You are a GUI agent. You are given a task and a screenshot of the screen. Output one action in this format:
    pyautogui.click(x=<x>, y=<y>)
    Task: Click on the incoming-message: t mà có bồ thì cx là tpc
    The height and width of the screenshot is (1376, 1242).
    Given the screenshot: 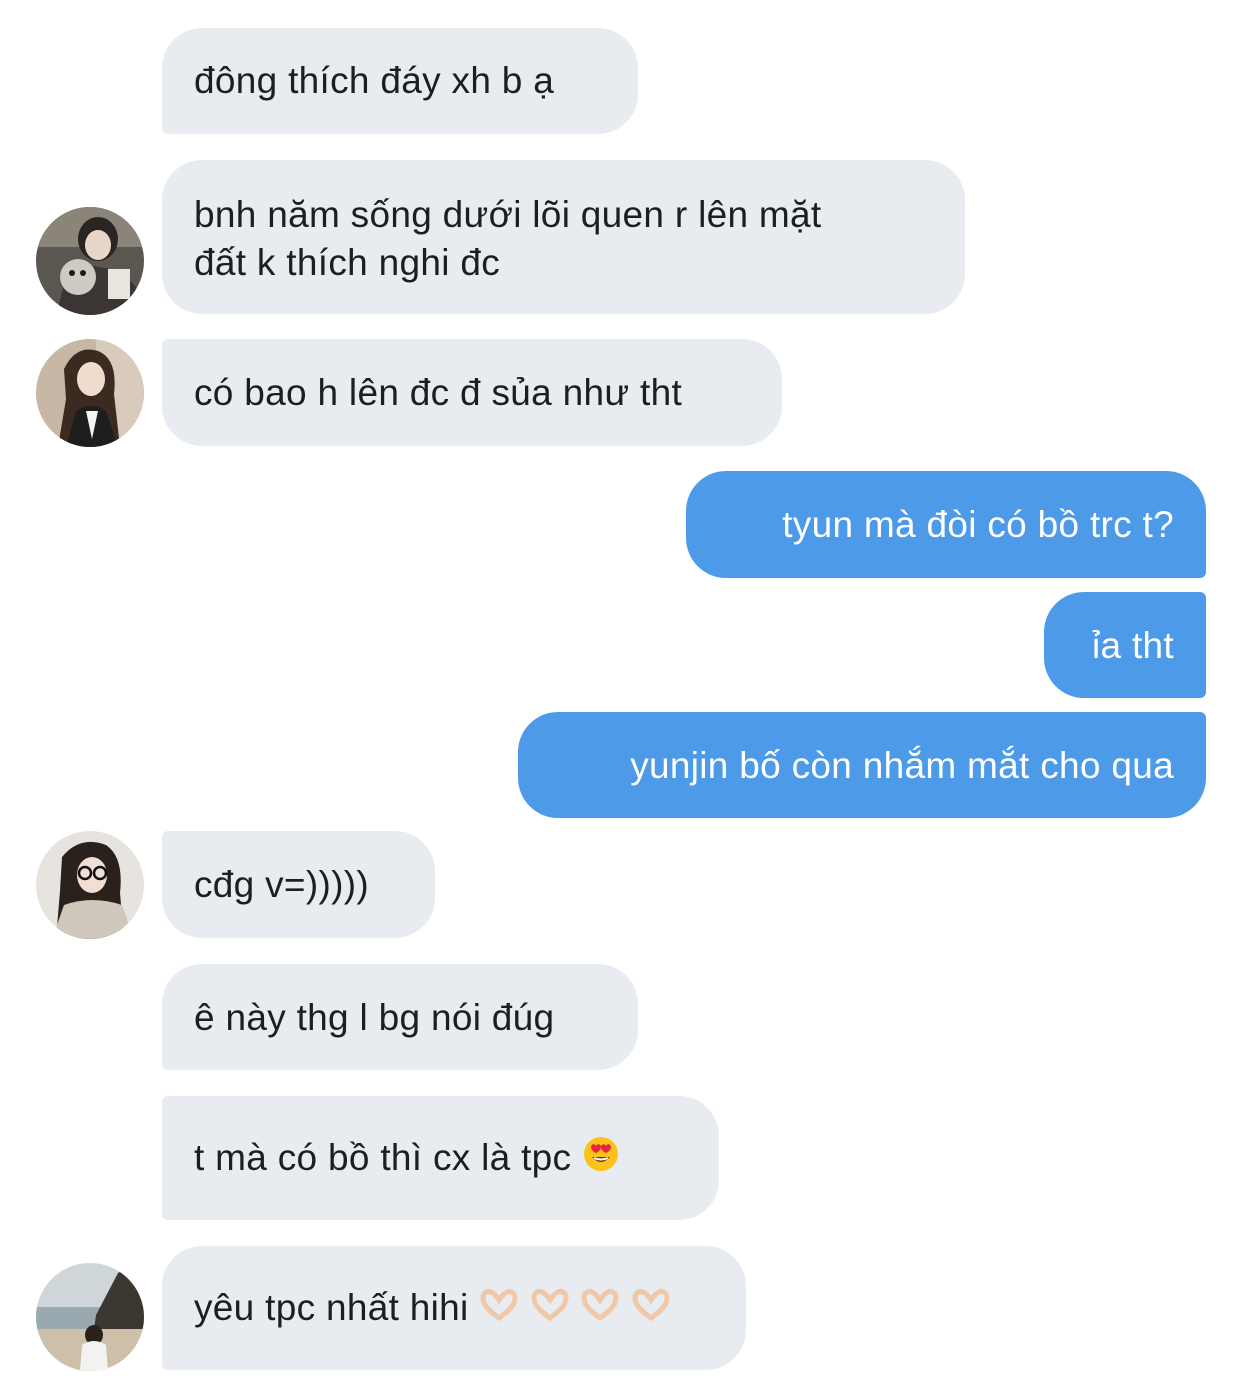 What is the action you would take?
    pyautogui.click(x=440, y=1158)
    